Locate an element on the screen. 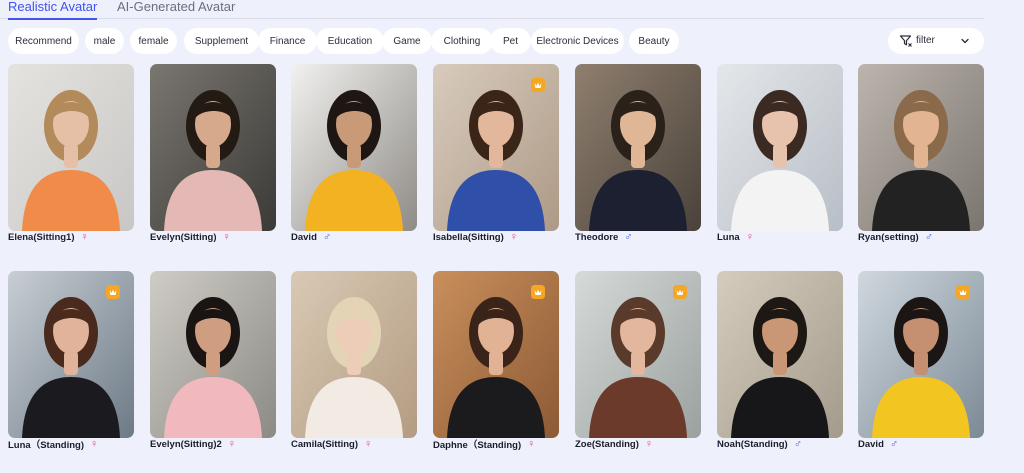  avatar-caption: Evelyn(Sitting) ♀ is located at coordinates (190, 237).